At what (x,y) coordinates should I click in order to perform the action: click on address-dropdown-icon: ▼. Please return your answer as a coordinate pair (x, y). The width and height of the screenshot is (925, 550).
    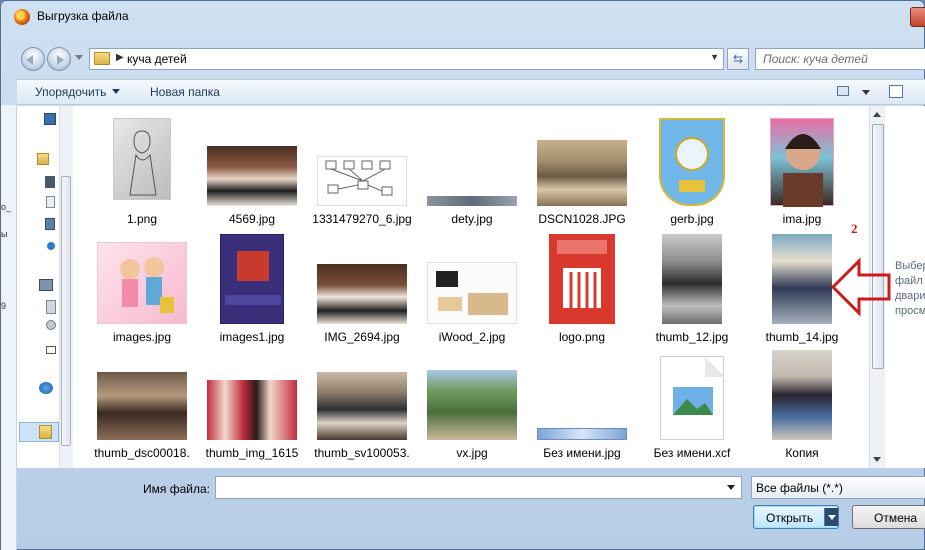
    Looking at the image, I should click on (714, 57).